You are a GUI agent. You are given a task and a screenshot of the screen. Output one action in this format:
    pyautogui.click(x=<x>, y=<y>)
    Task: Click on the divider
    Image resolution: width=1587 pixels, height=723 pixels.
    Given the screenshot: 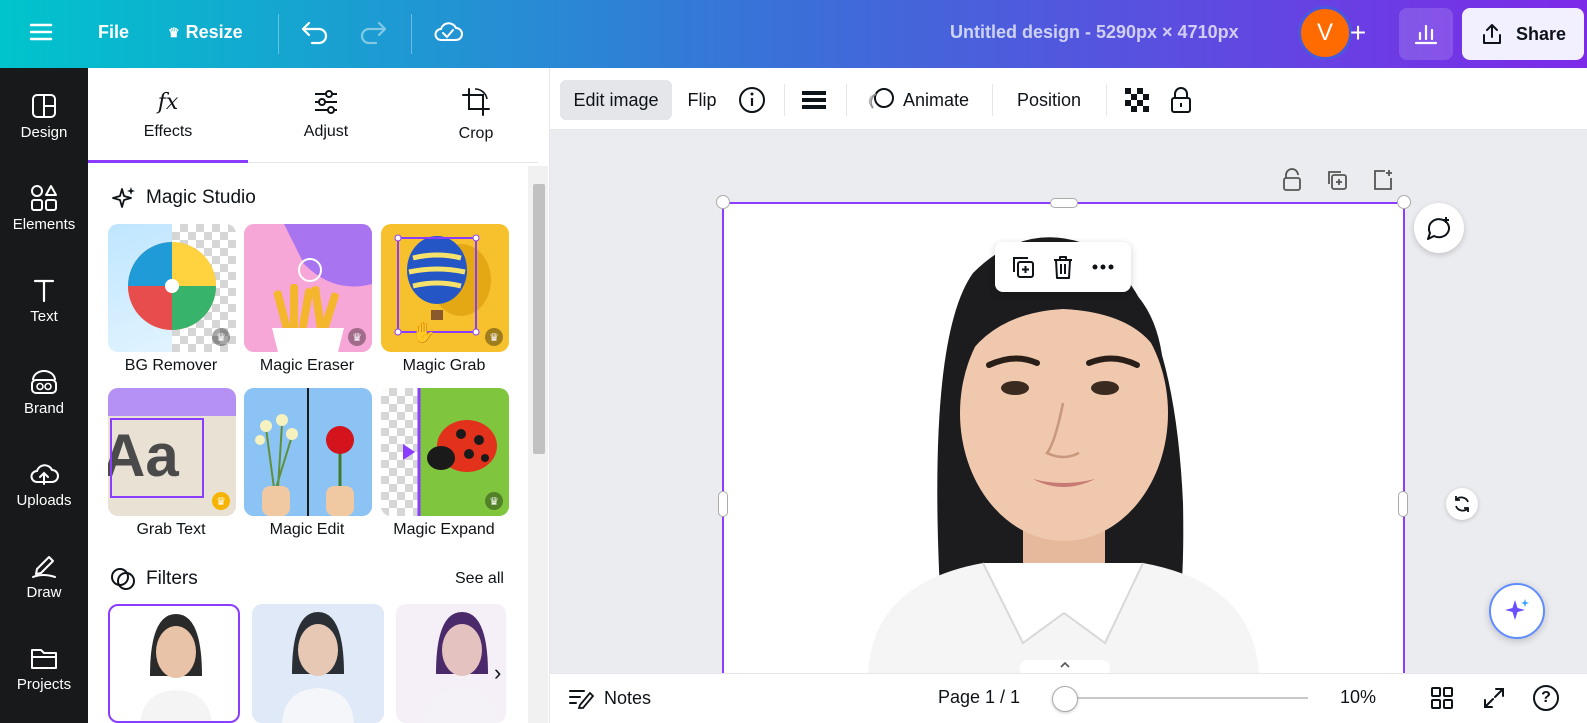 What is the action you would take?
    pyautogui.click(x=278, y=34)
    